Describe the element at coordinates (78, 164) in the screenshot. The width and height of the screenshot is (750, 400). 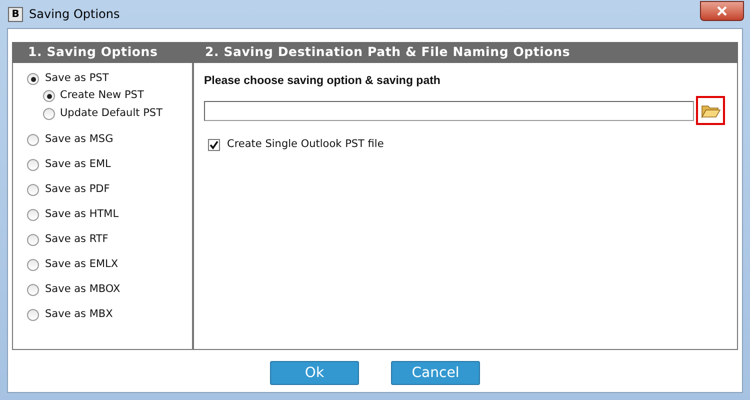
I see `option-label: Save as EML` at that location.